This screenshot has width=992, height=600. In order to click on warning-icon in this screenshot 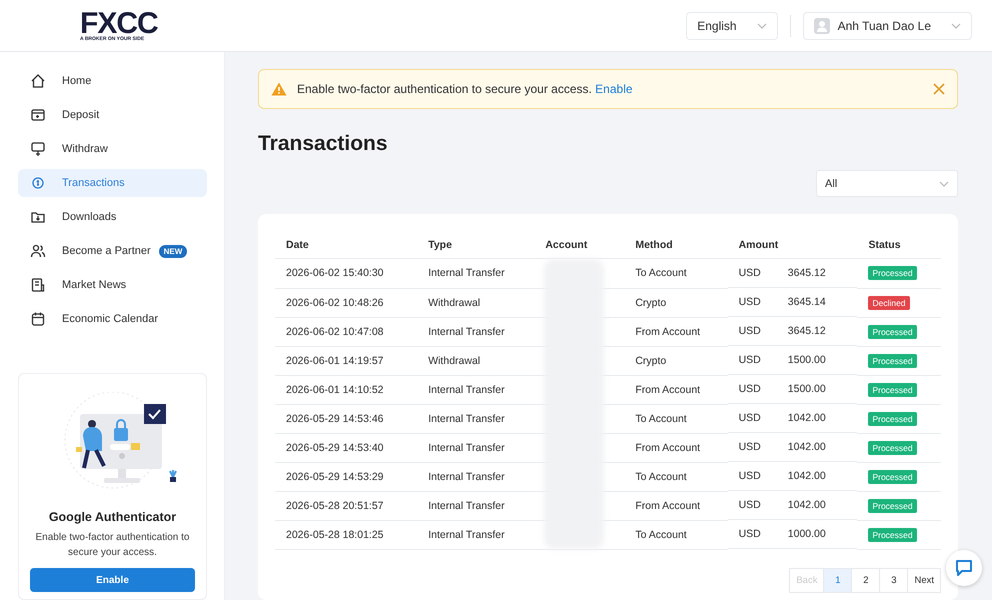, I will do `click(279, 89)`.